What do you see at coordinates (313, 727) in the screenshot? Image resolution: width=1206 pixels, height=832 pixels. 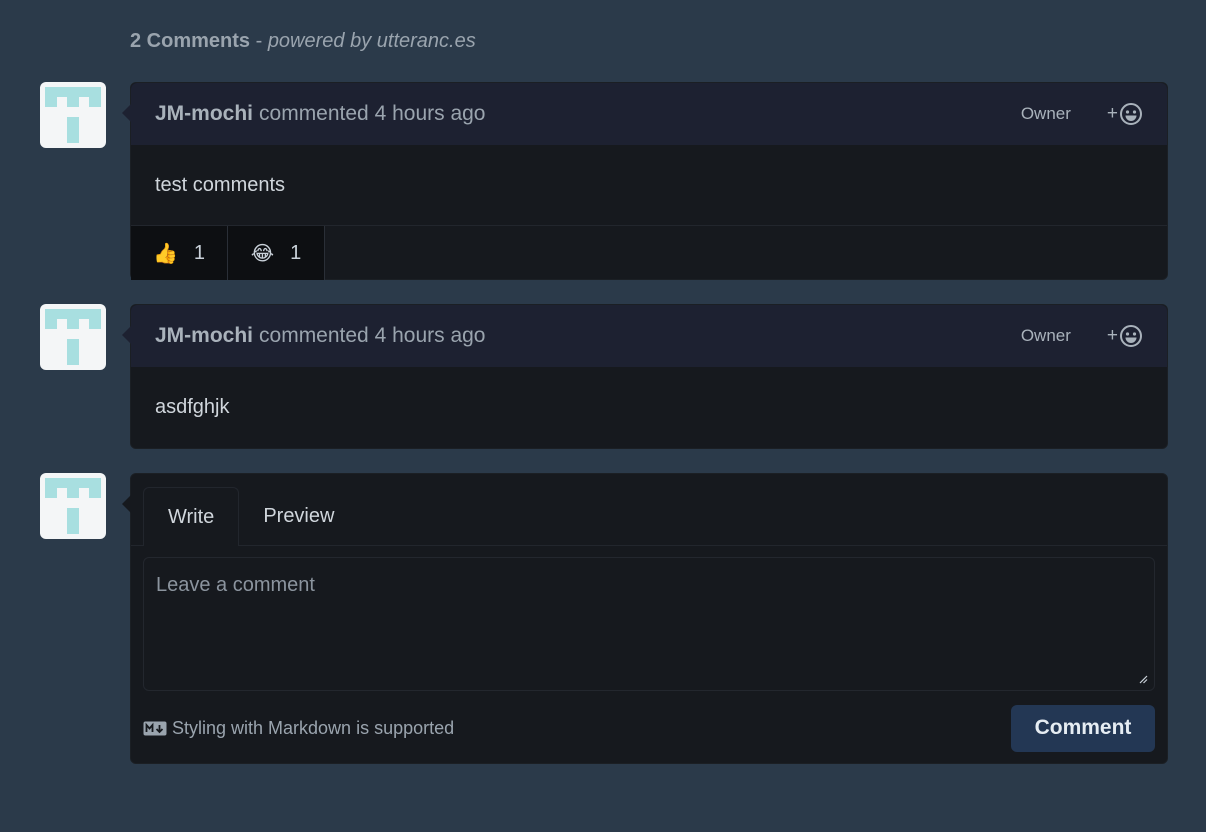 I see `markdown-note-text: Styling with Markdown is supported` at bounding box center [313, 727].